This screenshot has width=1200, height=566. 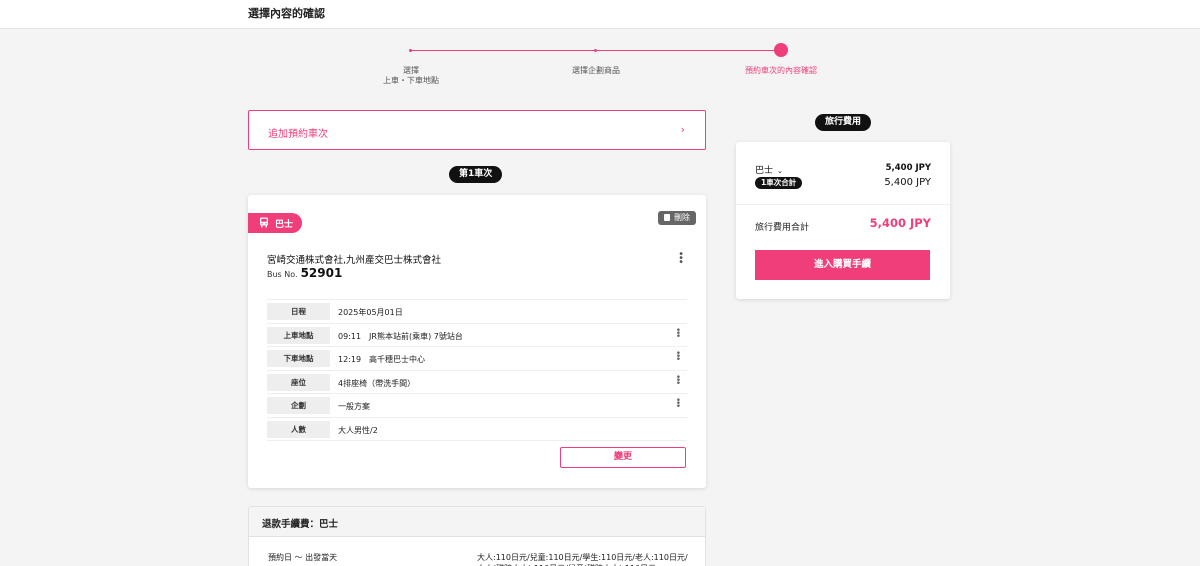 What do you see at coordinates (370, 312) in the screenshot?
I see `row-value: 2025年05月01日` at bounding box center [370, 312].